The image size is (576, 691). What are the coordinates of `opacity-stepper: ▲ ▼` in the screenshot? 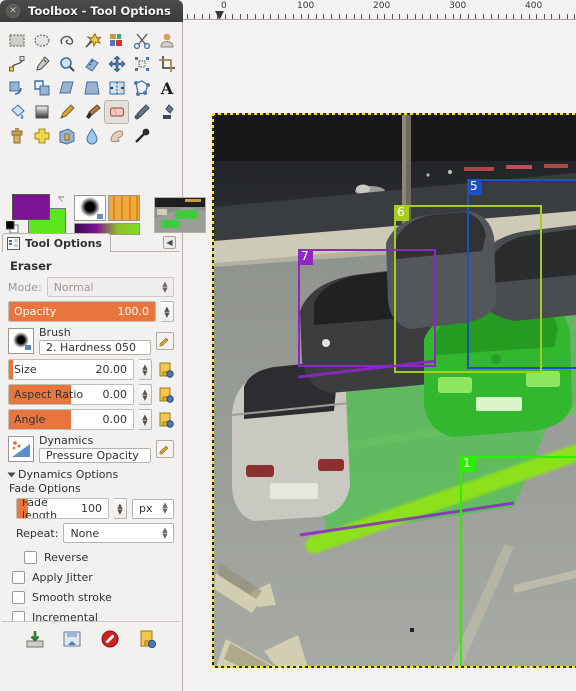 It's located at (167, 311).